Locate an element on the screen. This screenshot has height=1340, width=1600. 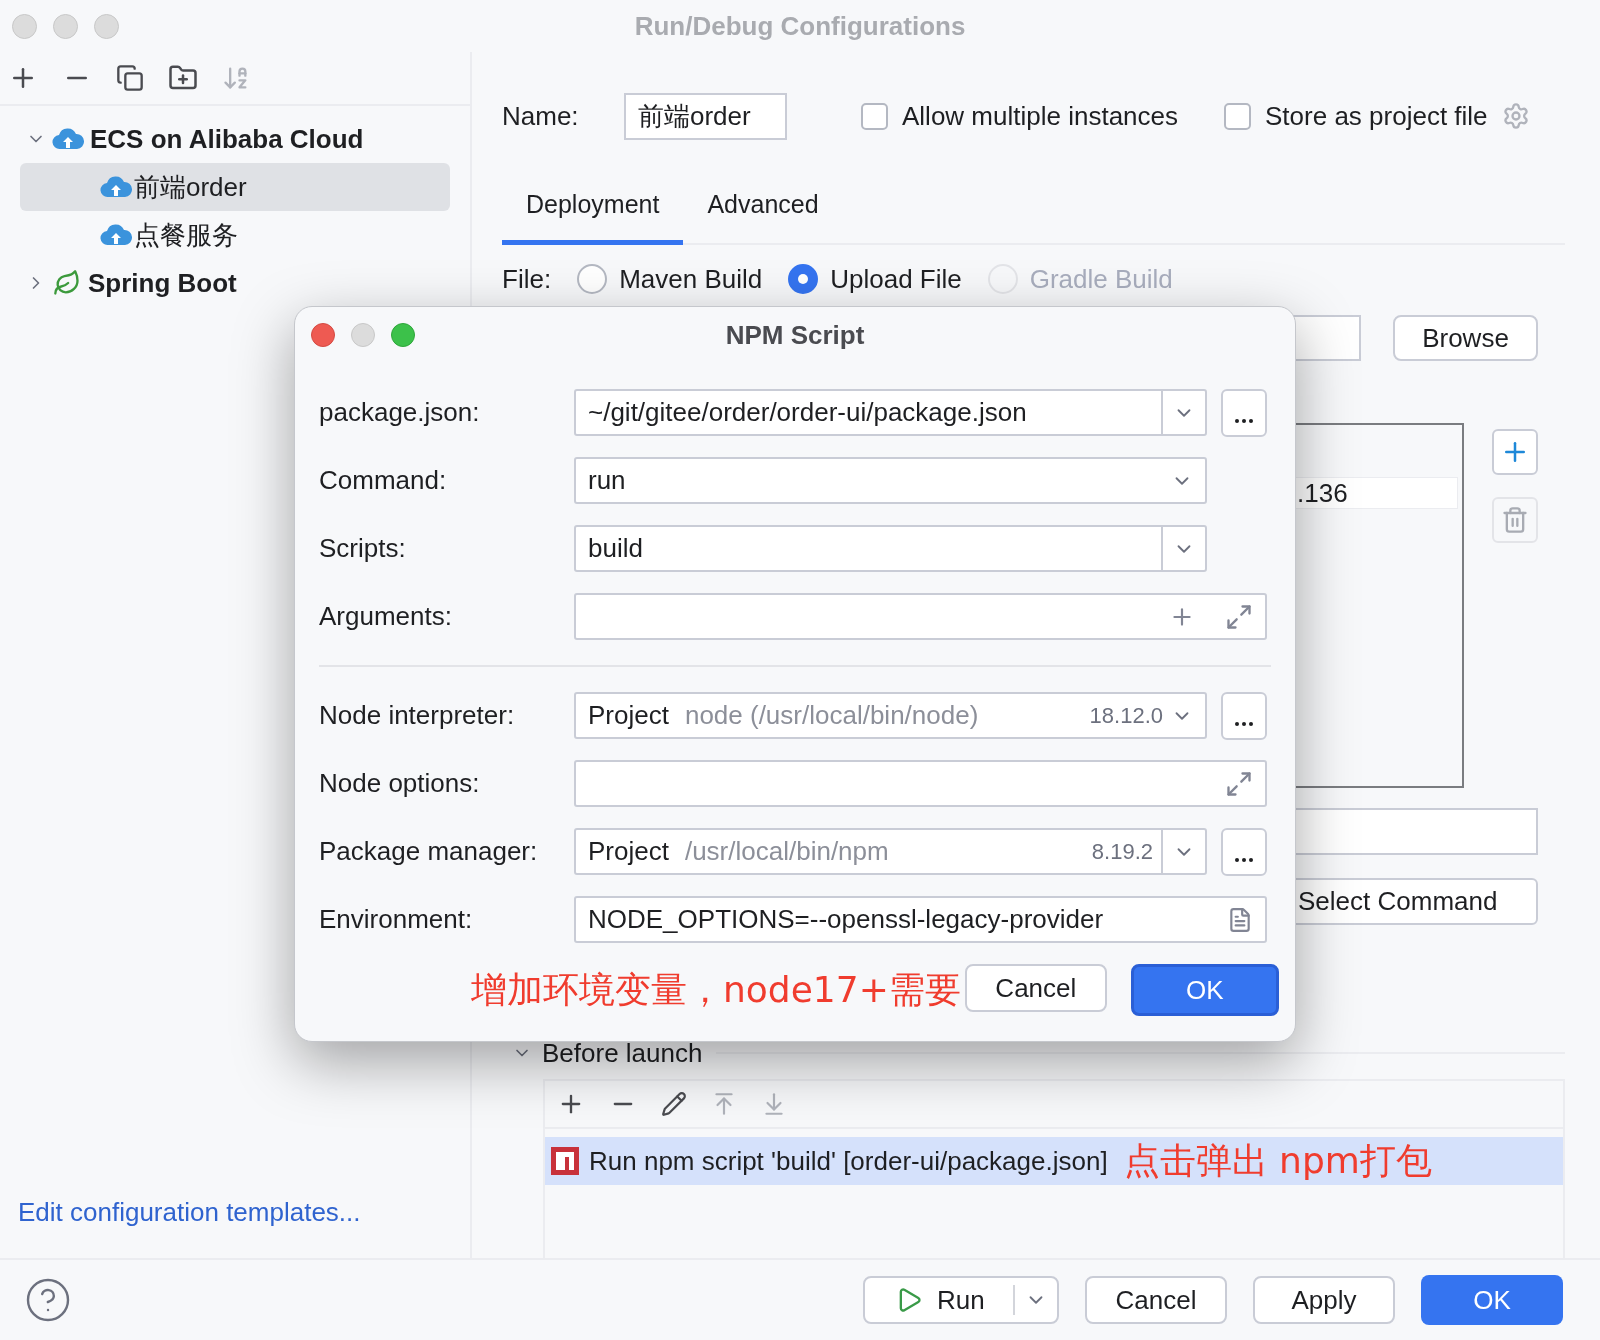
section-title: Before launch is located at coordinates (622, 1053).